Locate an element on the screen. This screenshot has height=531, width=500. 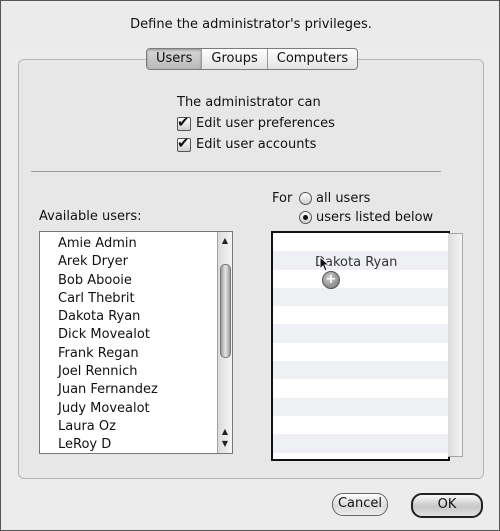
all-users-label: all users is located at coordinates (343, 198).